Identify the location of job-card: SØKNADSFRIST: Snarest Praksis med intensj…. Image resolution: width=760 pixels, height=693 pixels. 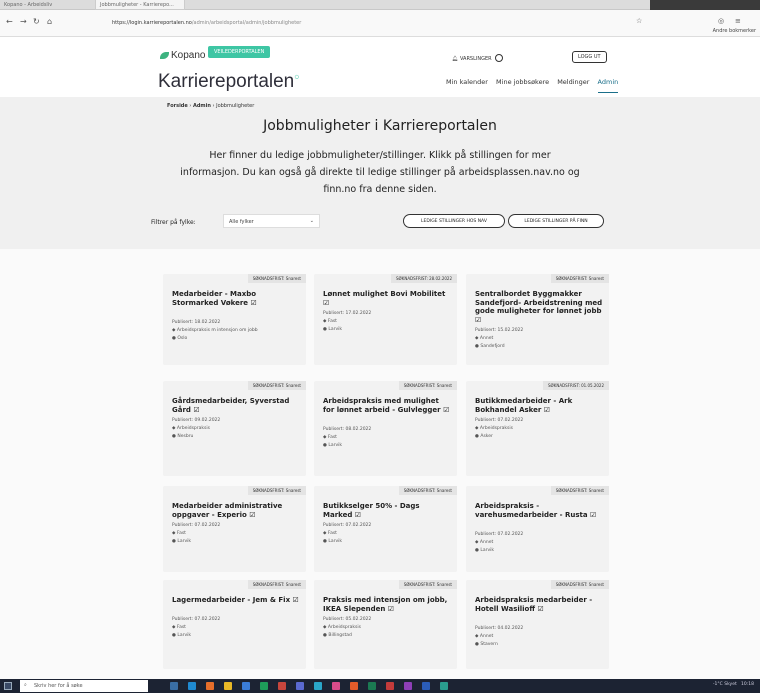
(385, 624).